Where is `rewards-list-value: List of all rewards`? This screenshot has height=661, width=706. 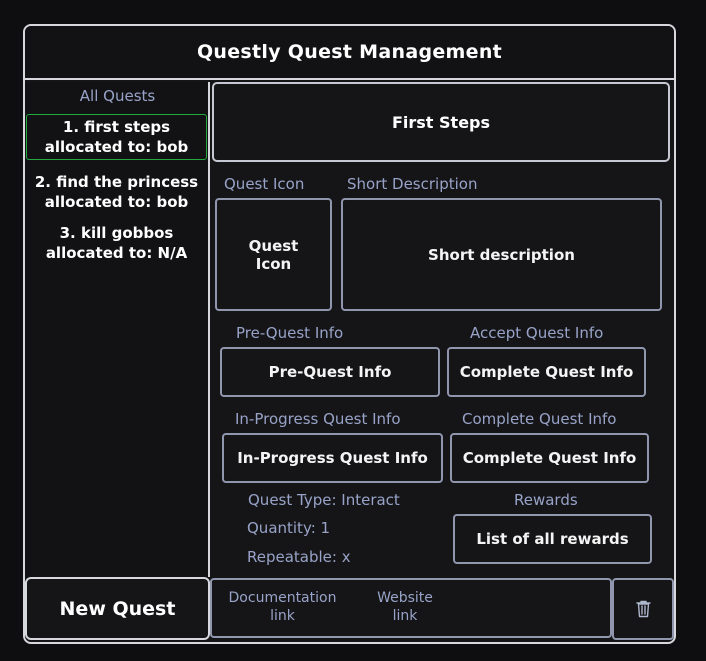
rewards-list-value: List of all rewards is located at coordinates (552, 539).